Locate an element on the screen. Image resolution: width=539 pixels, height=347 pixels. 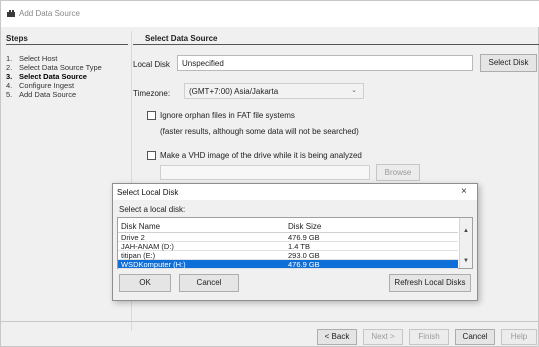
step-number: 5. is located at coordinates (9, 94).